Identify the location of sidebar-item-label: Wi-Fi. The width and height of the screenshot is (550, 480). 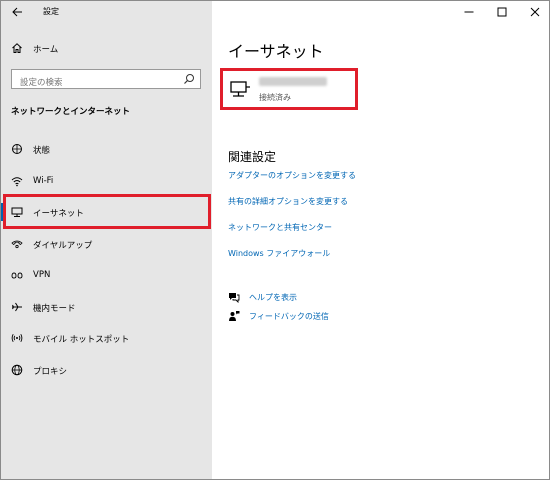
(43, 180).